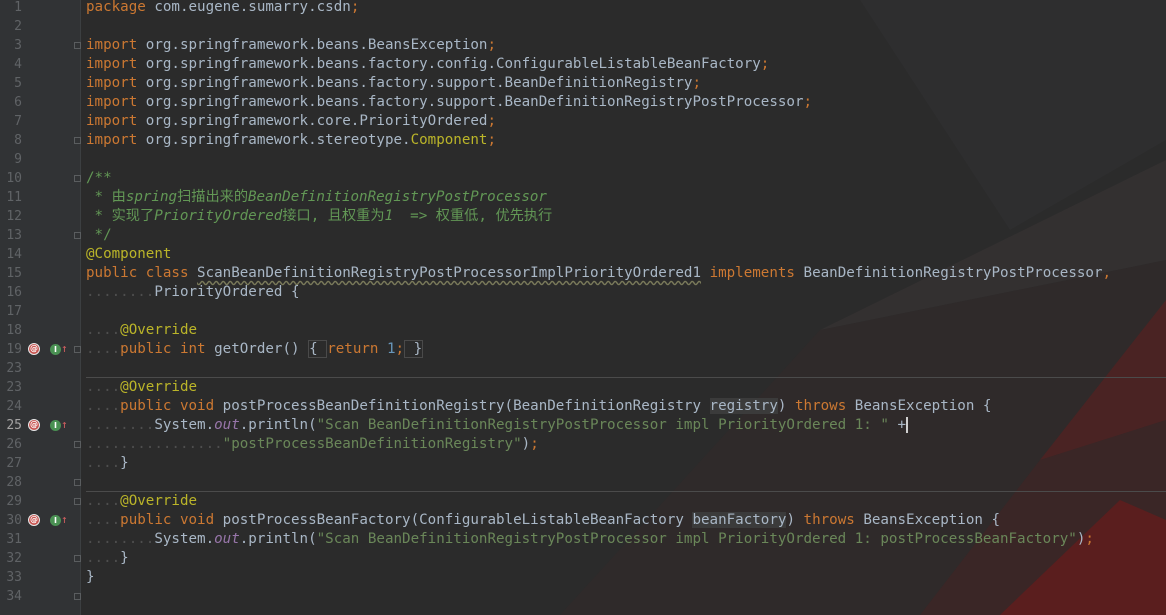 The height and width of the screenshot is (615, 1166). I want to click on code-token: getOrder(), so click(261, 349).